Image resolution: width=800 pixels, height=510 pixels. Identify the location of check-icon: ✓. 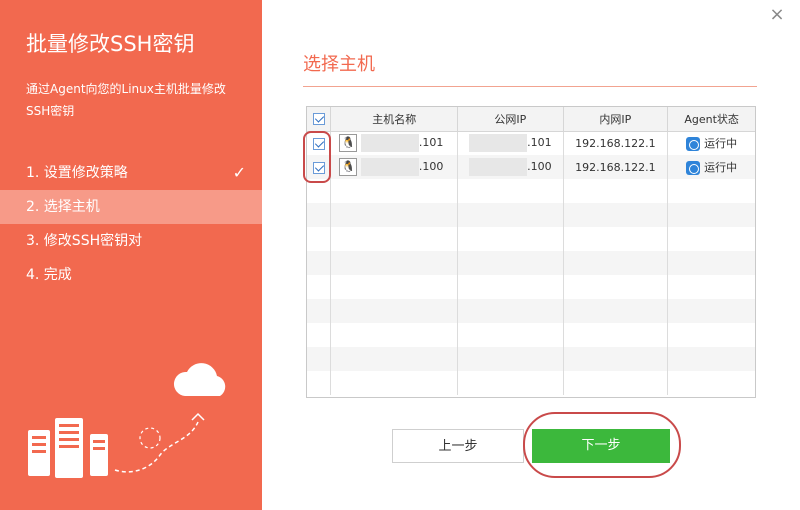
(239, 172).